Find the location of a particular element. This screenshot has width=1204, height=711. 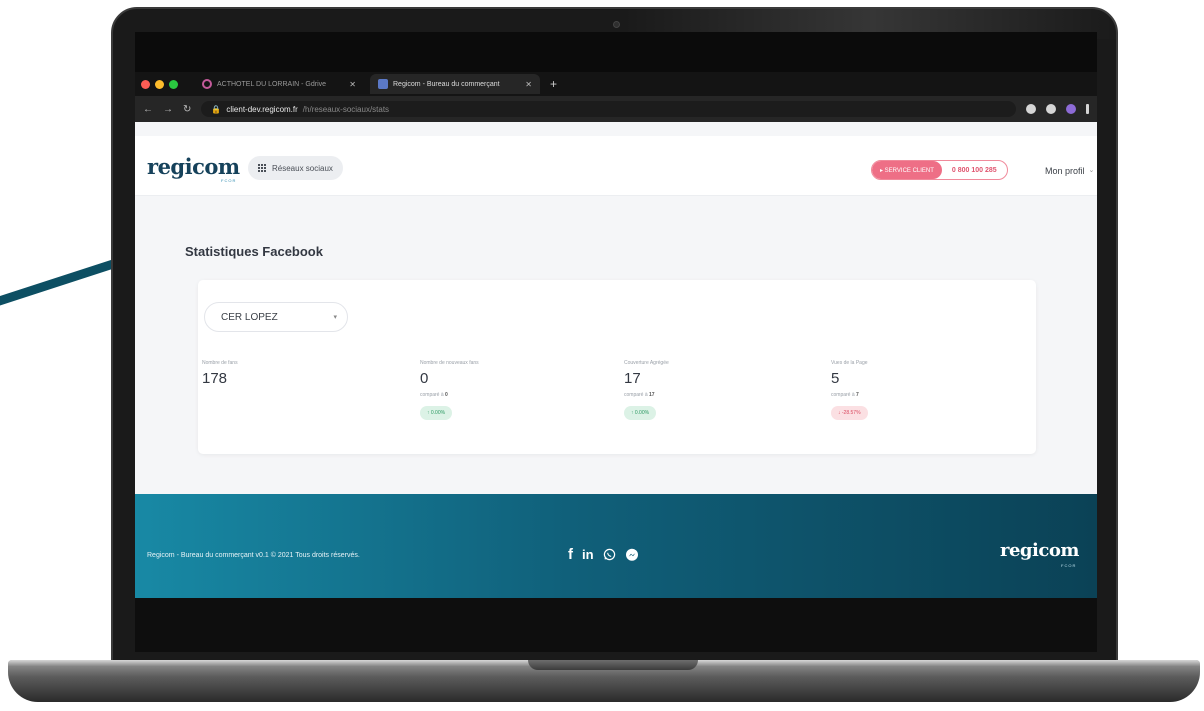

profile-menu: Mon profil ⌄ is located at coordinates (1069, 171).